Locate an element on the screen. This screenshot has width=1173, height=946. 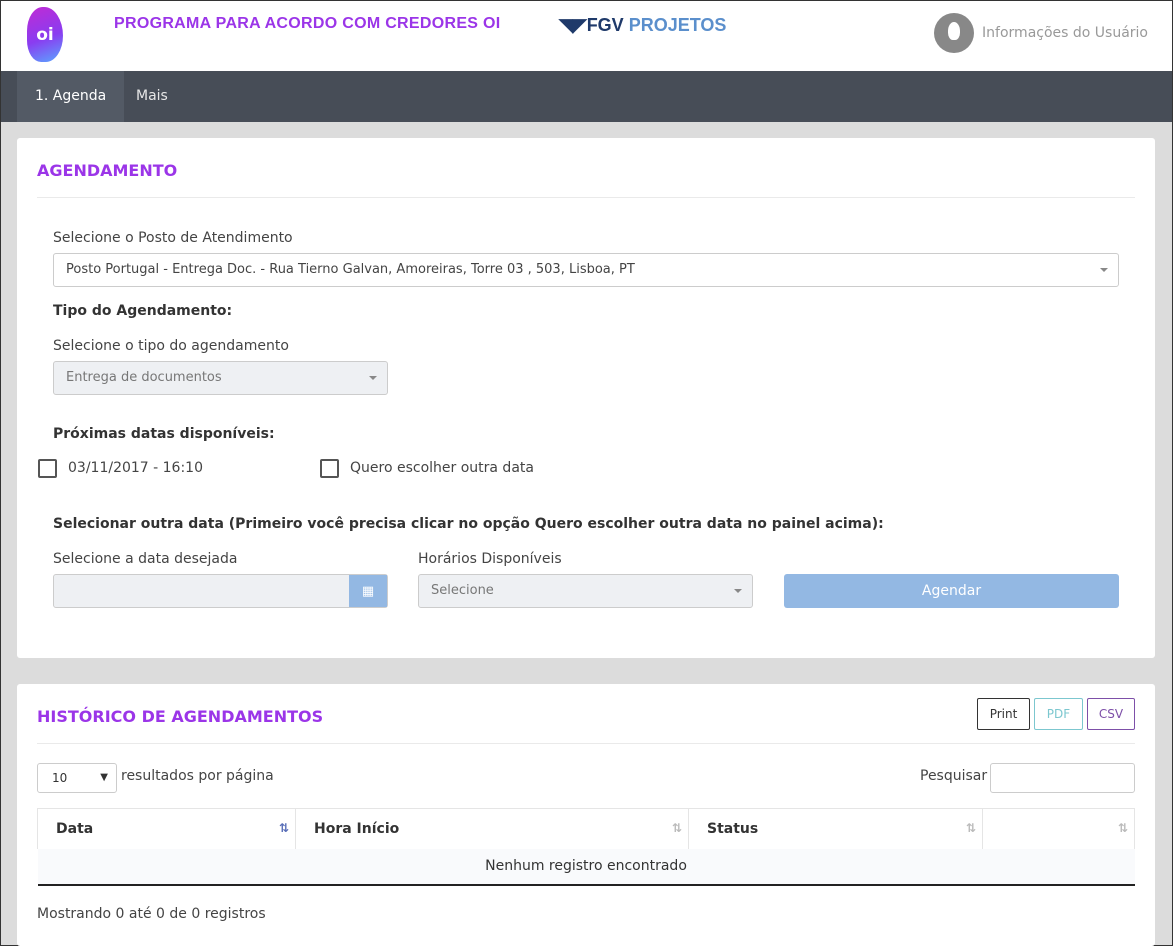
column-data: Data ⇅ is located at coordinates (166, 828).